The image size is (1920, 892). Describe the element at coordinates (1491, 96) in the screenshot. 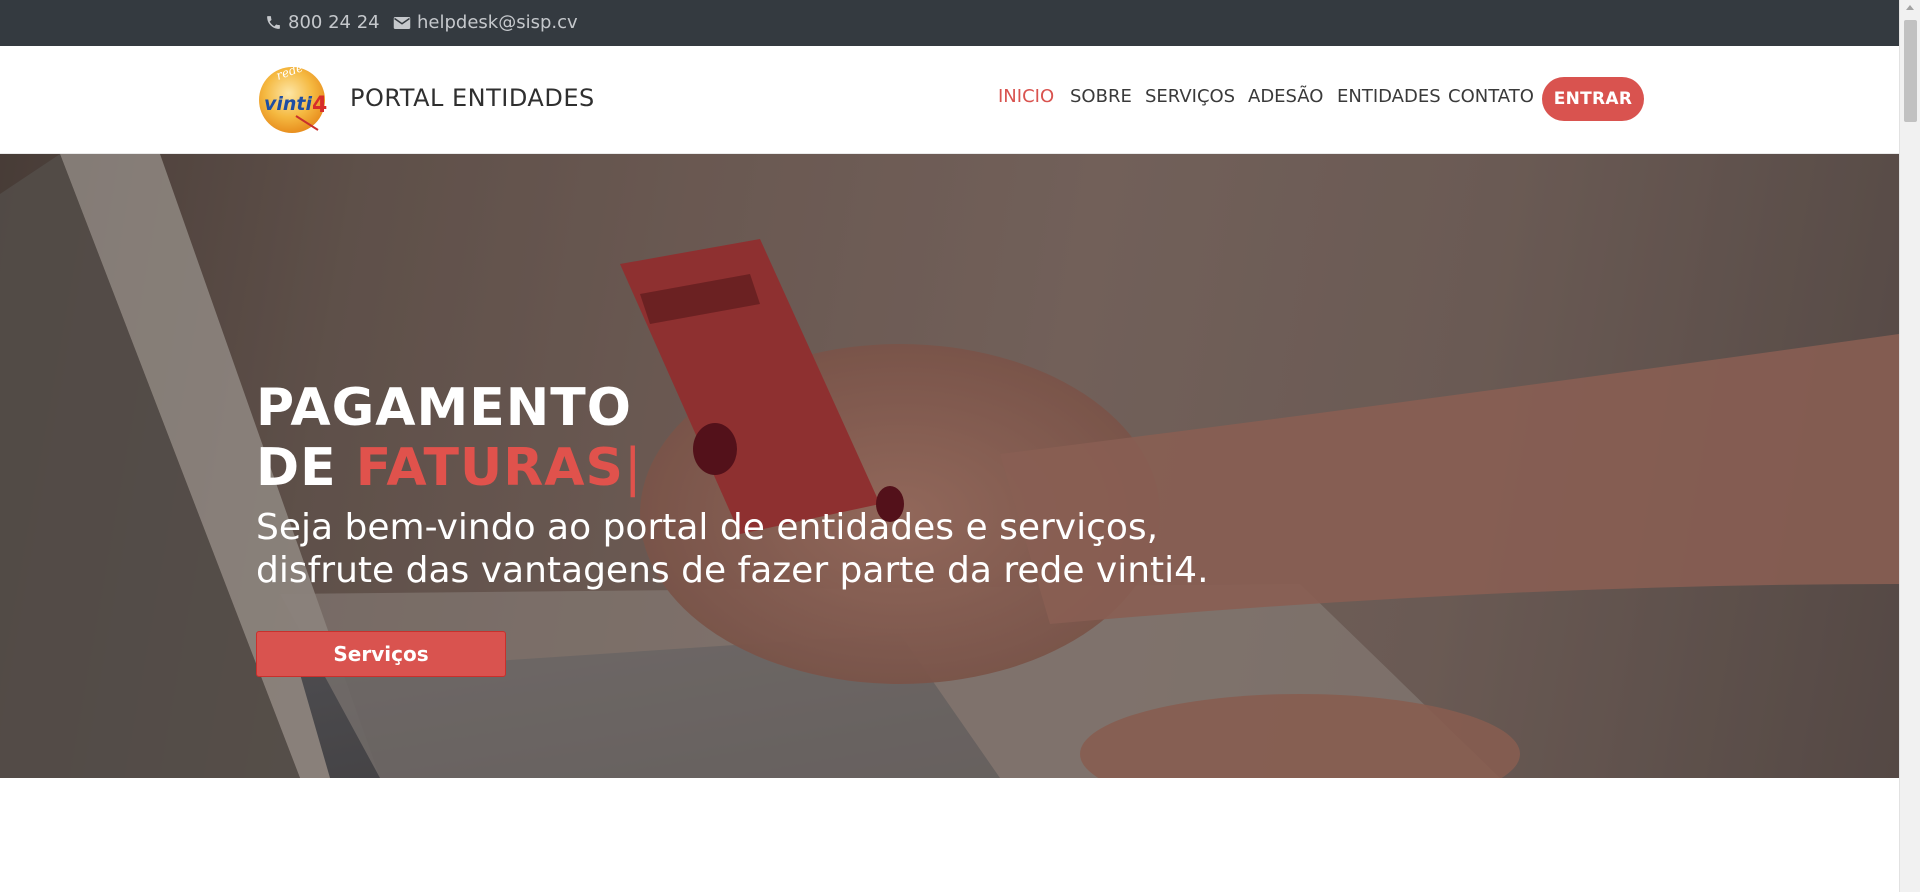

I see `nav-item-contato: CONTATO` at that location.